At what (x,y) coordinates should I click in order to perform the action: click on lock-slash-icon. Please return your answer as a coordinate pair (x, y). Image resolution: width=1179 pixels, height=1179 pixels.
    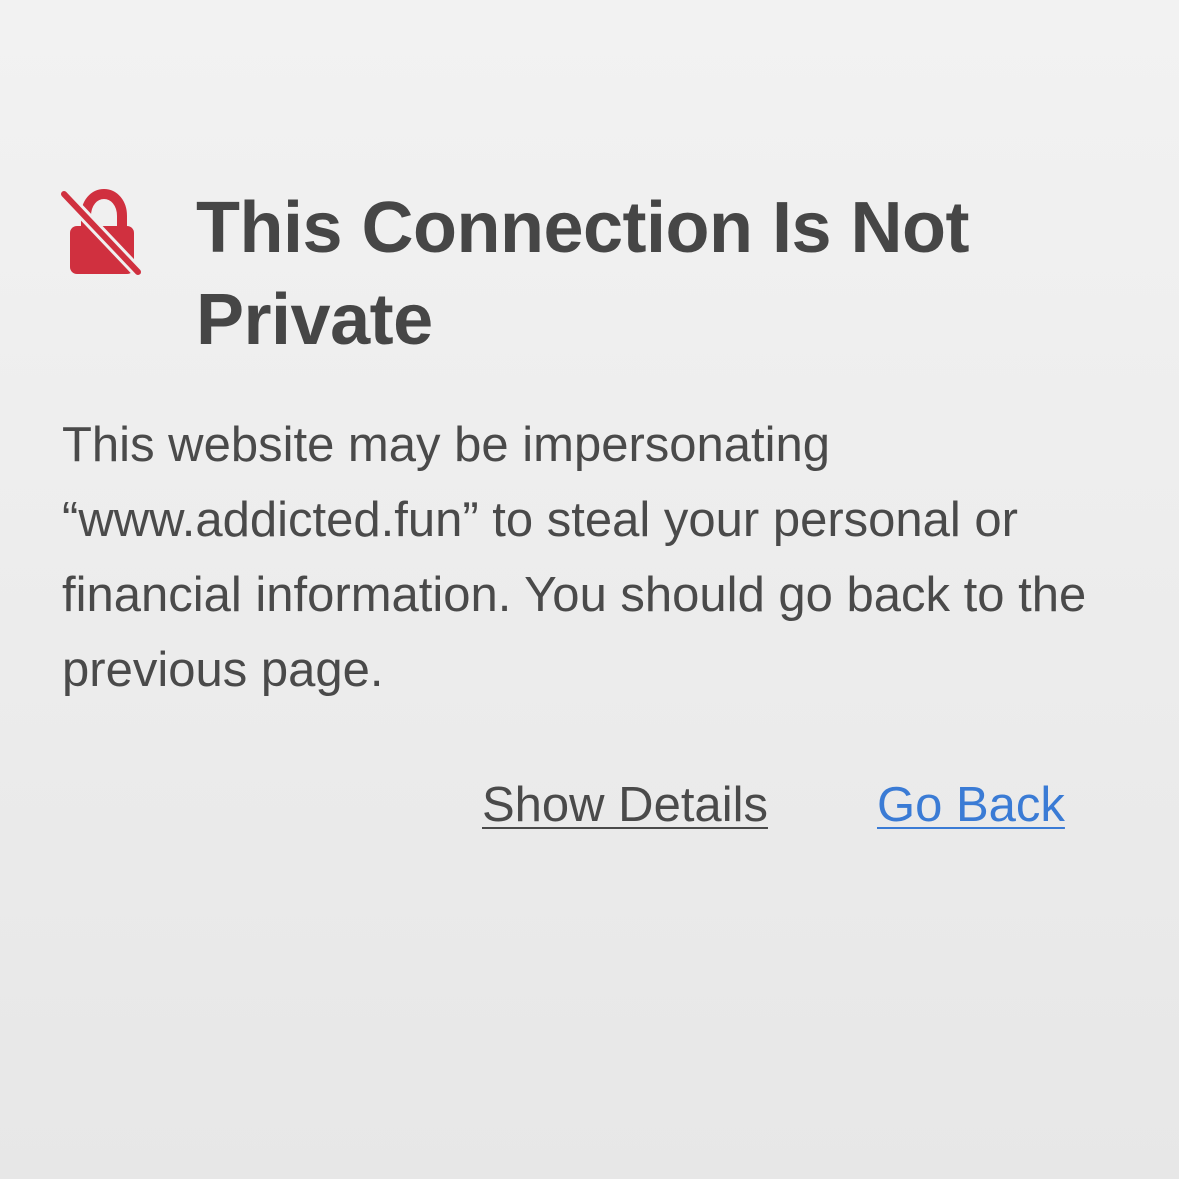
    Looking at the image, I should click on (102, 232).